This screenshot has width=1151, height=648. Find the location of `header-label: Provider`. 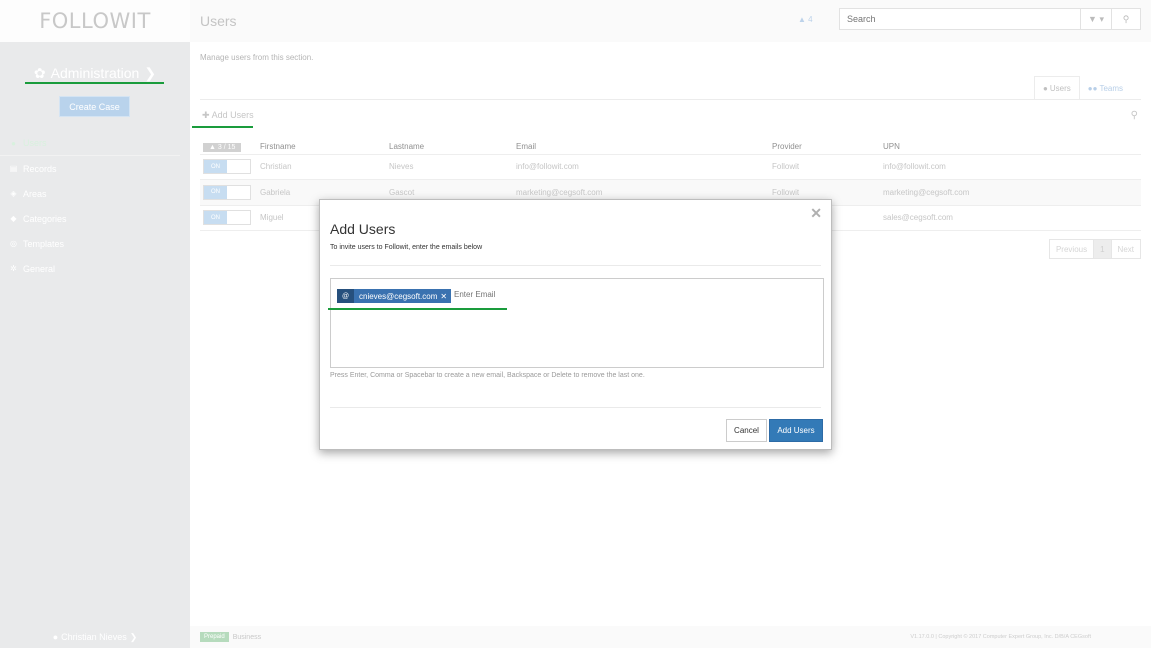

header-label: Provider is located at coordinates (787, 147).